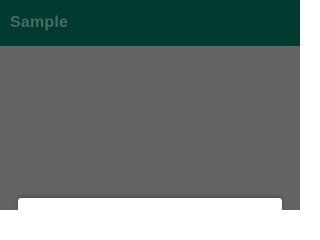  I want to click on app-title: Sample, so click(39, 22).